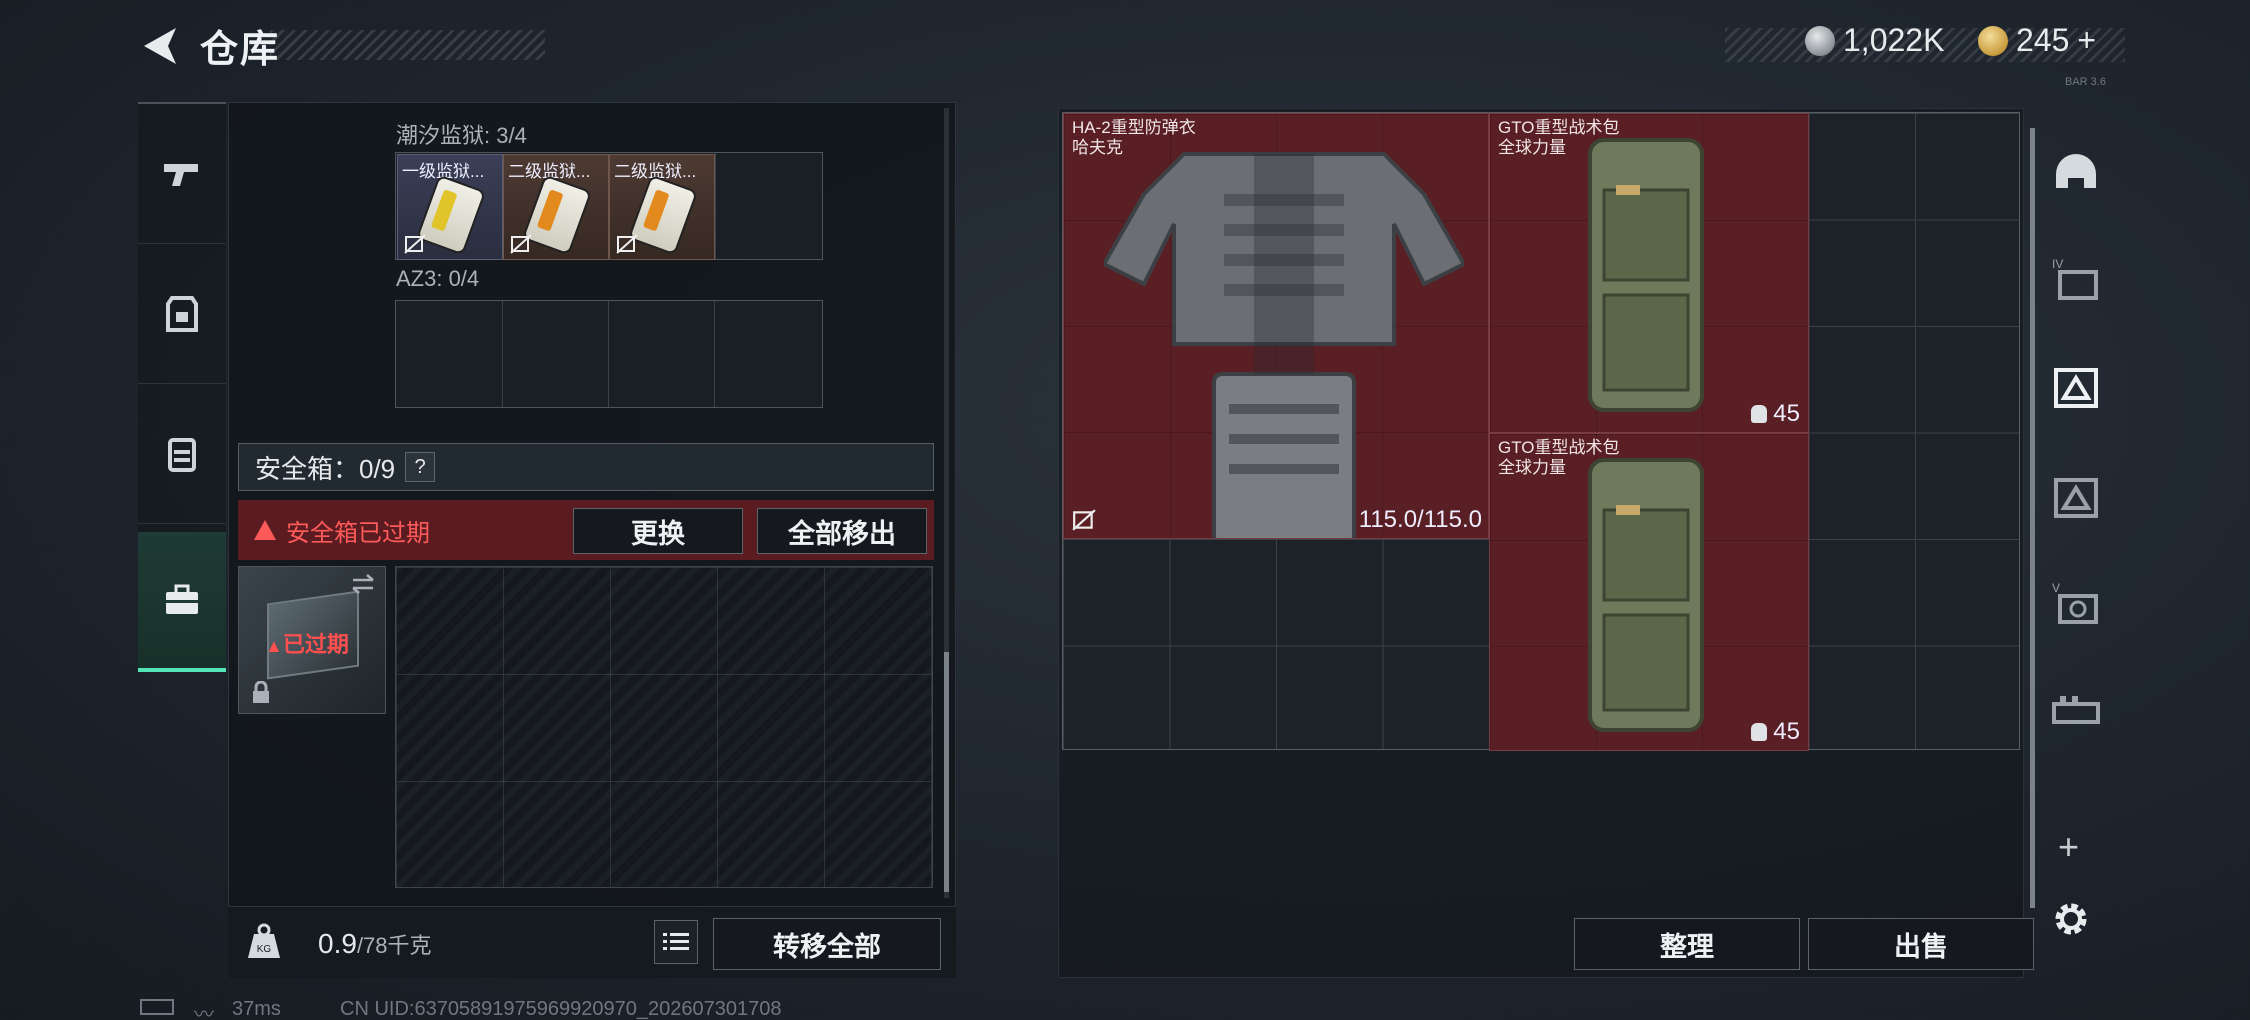 The image size is (2250, 1020). What do you see at coordinates (182, 599) in the screenshot?
I see `toolbox-icon` at bounding box center [182, 599].